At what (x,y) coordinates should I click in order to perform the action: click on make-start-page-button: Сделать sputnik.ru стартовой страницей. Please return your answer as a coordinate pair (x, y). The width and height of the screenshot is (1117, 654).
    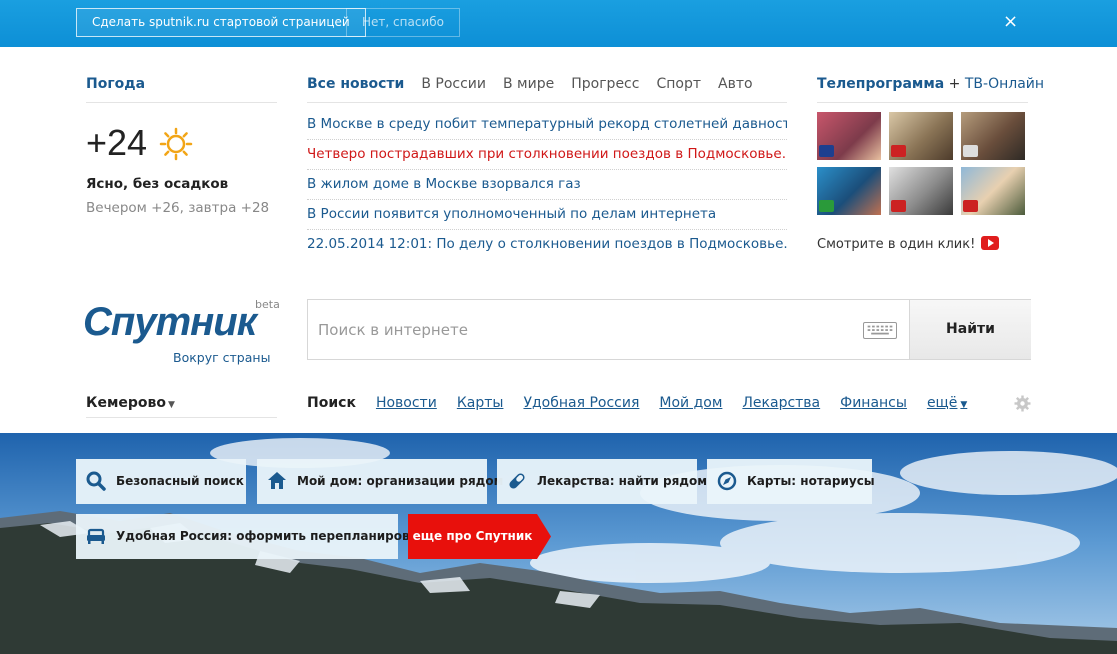
    Looking at the image, I should click on (221, 22).